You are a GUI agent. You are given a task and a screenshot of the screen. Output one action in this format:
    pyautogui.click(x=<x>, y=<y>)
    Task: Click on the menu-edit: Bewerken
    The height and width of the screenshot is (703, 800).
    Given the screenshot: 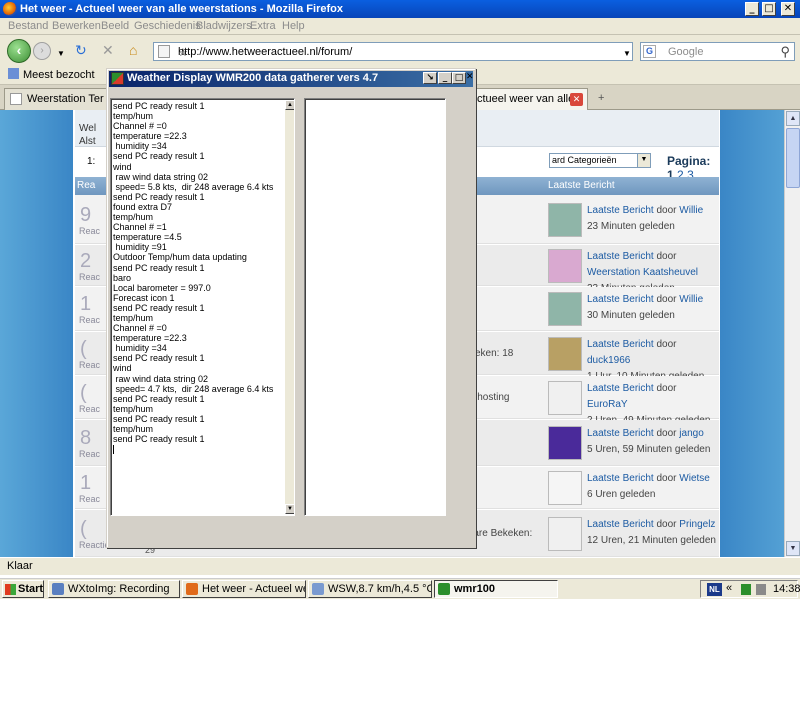 What is the action you would take?
    pyautogui.click(x=76, y=26)
    